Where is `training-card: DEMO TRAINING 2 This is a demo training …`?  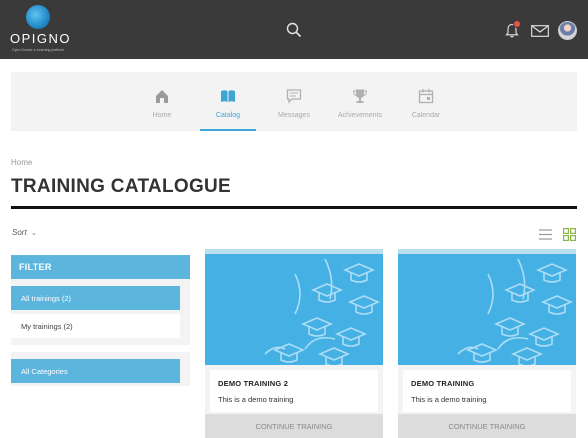
training-card: DEMO TRAINING 2 This is a demo training … is located at coordinates (294, 343).